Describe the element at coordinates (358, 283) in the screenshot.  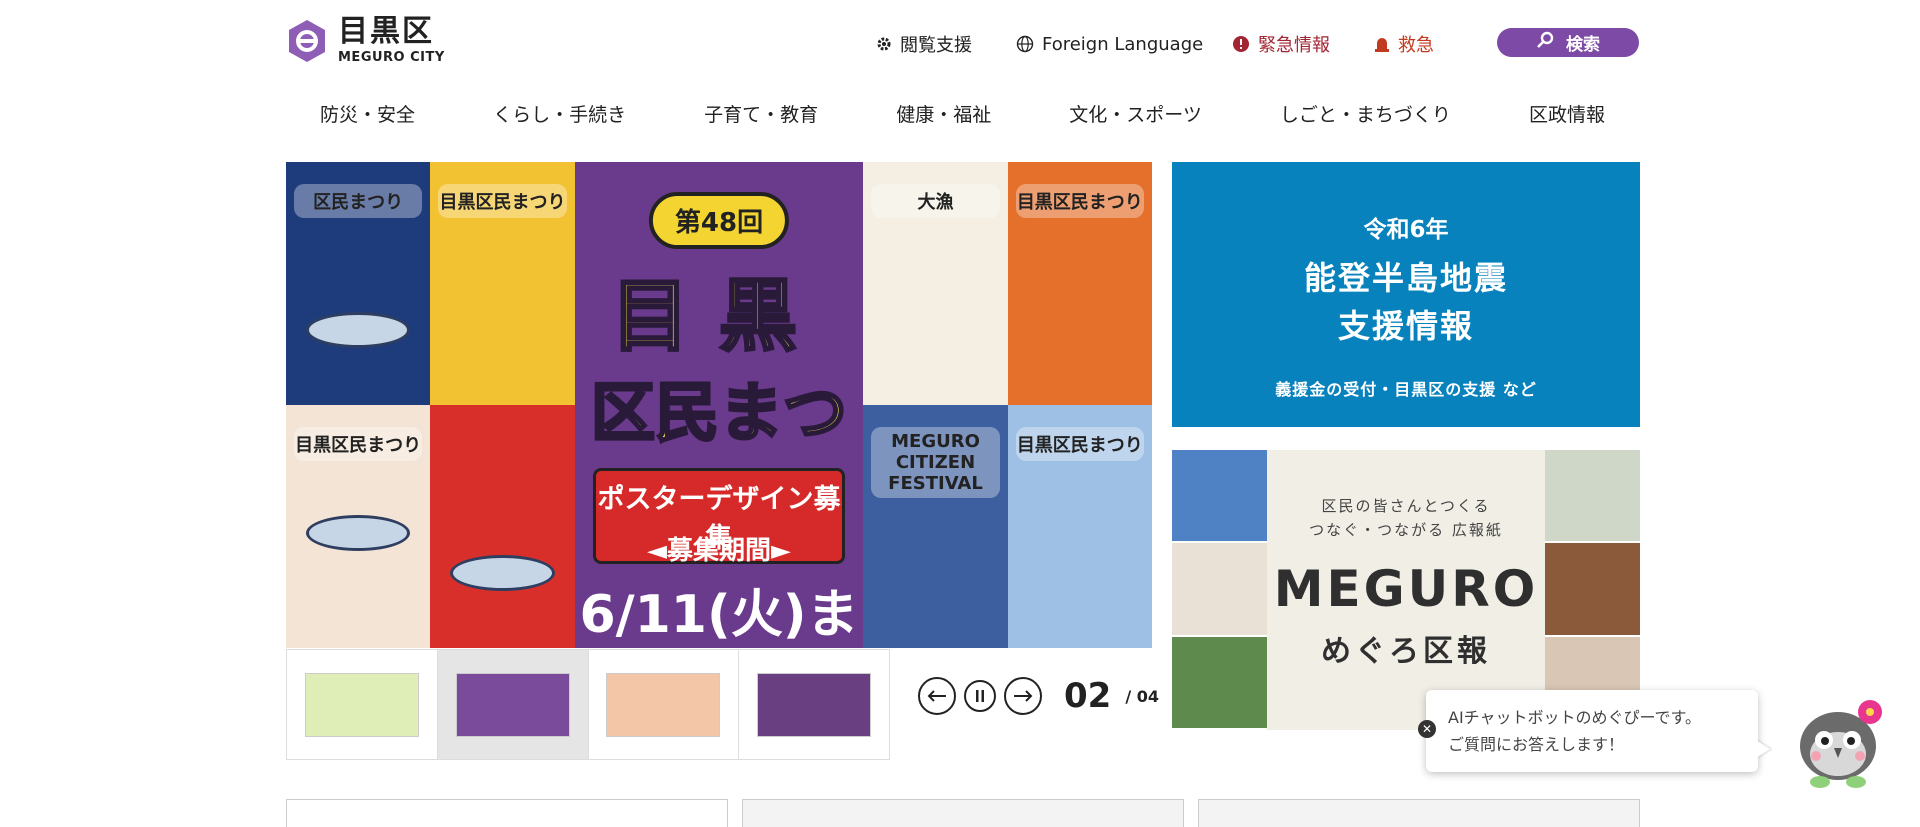
I see `poster-tile: 区民まつり` at that location.